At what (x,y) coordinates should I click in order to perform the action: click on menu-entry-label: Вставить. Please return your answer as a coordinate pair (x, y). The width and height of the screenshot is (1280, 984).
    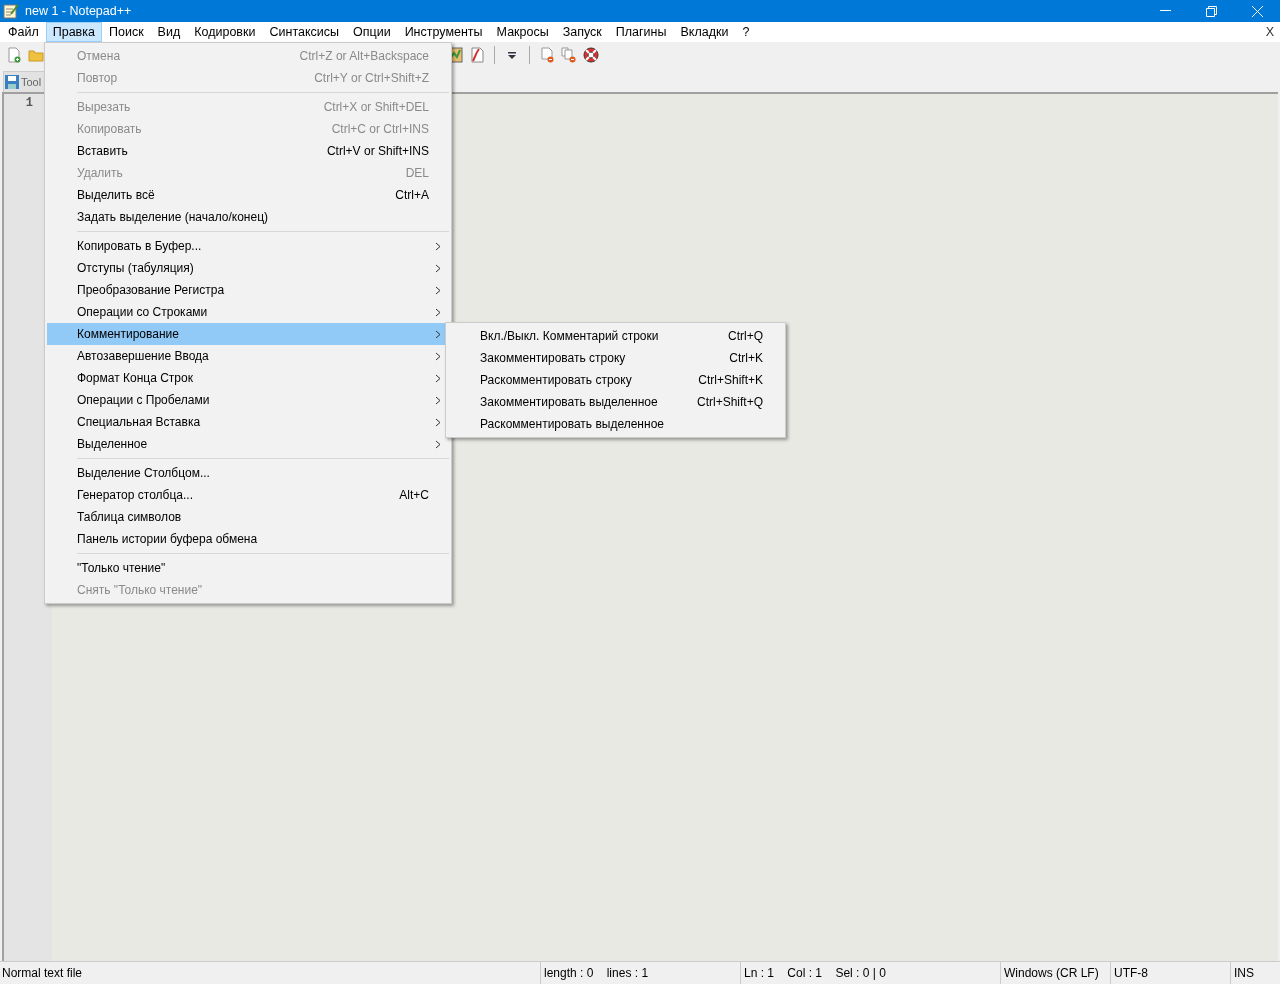
    Looking at the image, I should click on (102, 151).